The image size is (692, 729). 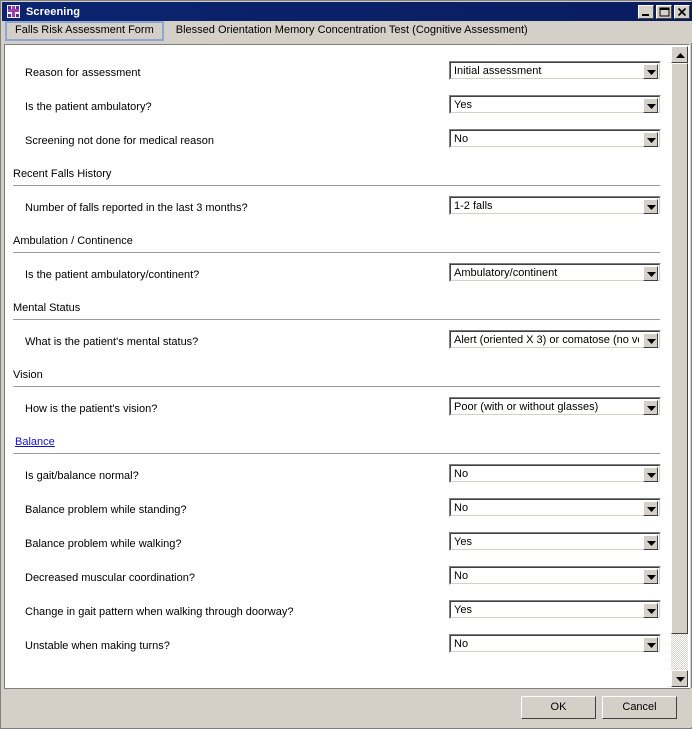 I want to click on window-titlebar: Screening, so click(x=347, y=11).